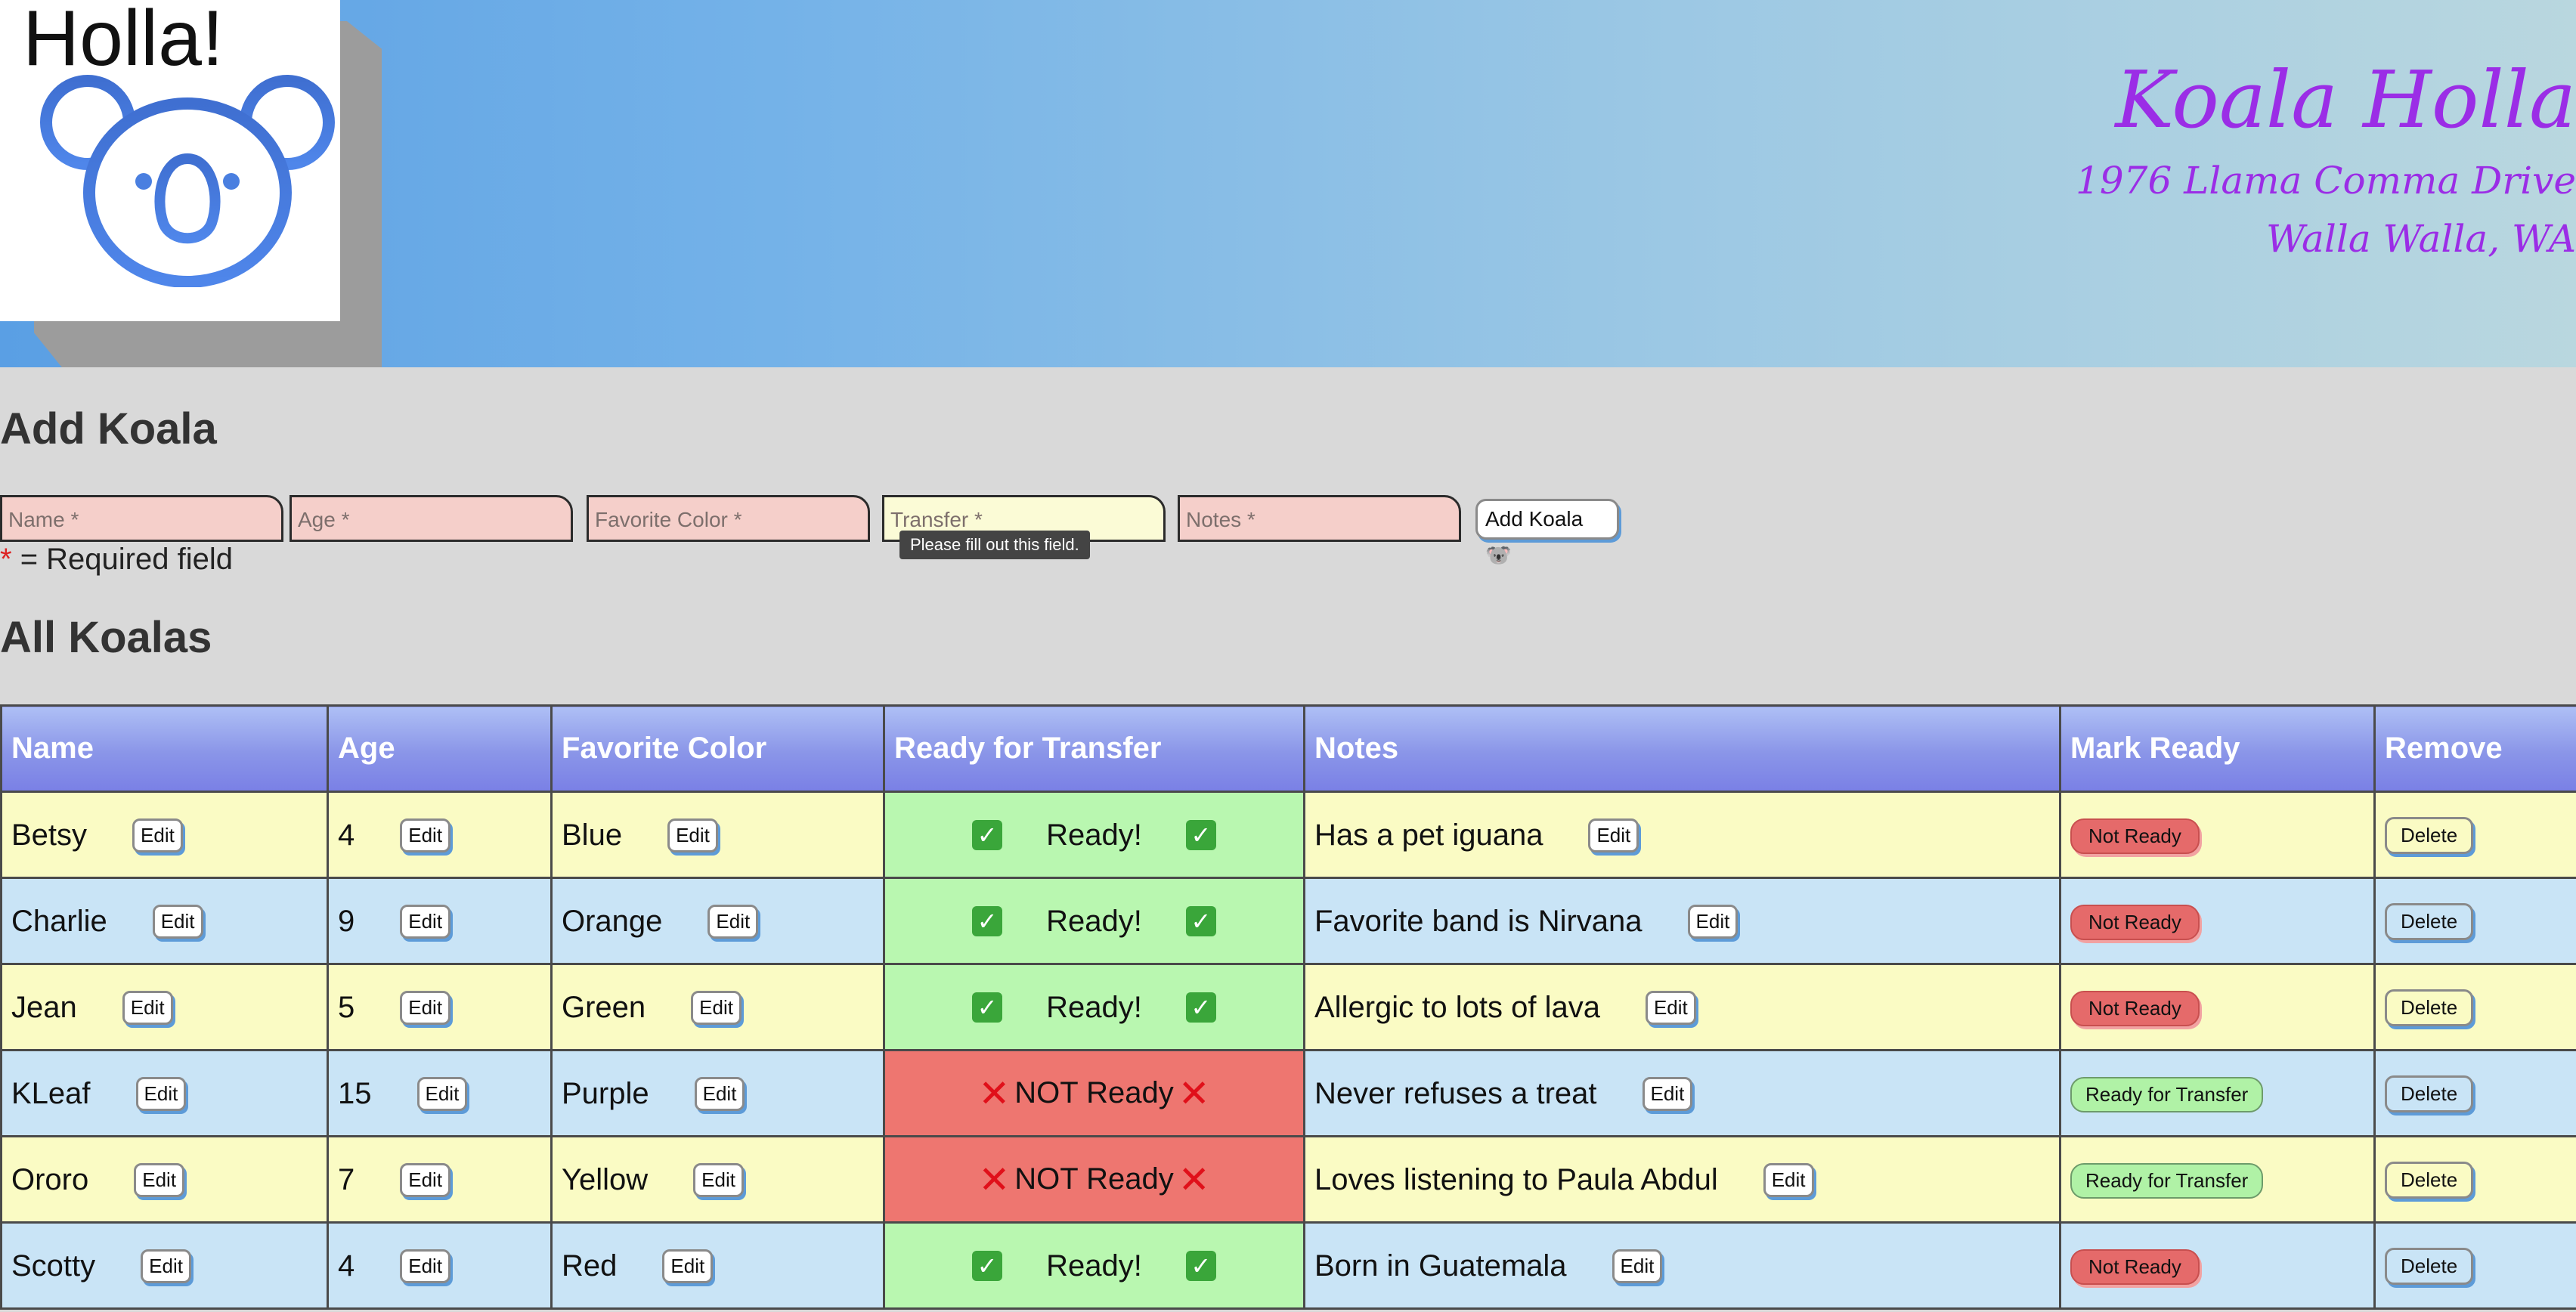 This screenshot has width=2576, height=1312. What do you see at coordinates (53, 1266) in the screenshot?
I see `koala-name: Scotty` at bounding box center [53, 1266].